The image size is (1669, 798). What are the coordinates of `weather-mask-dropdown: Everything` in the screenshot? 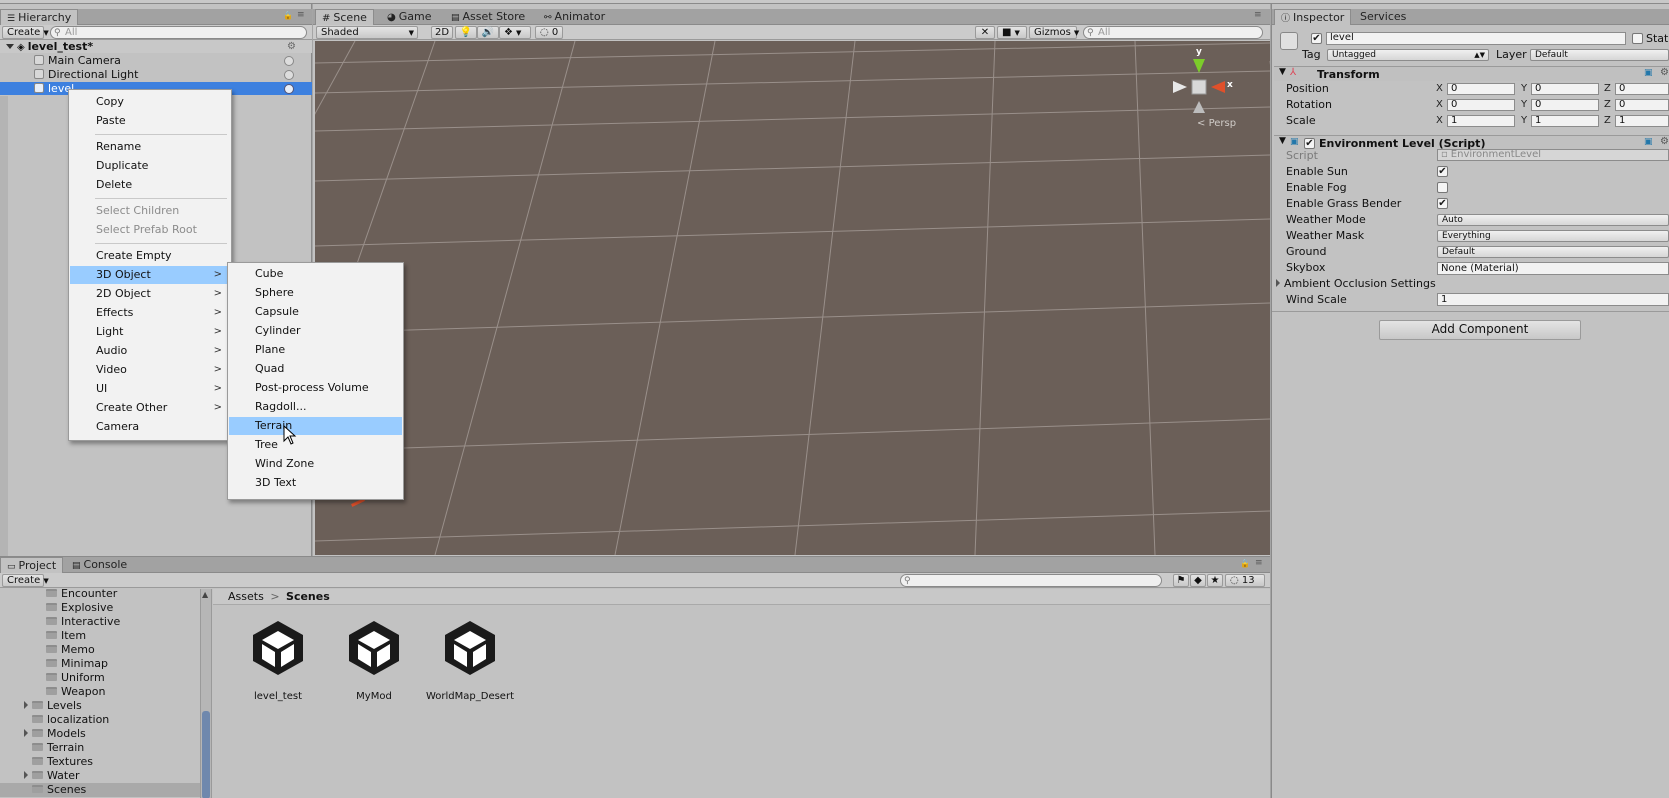 It's located at (1553, 236).